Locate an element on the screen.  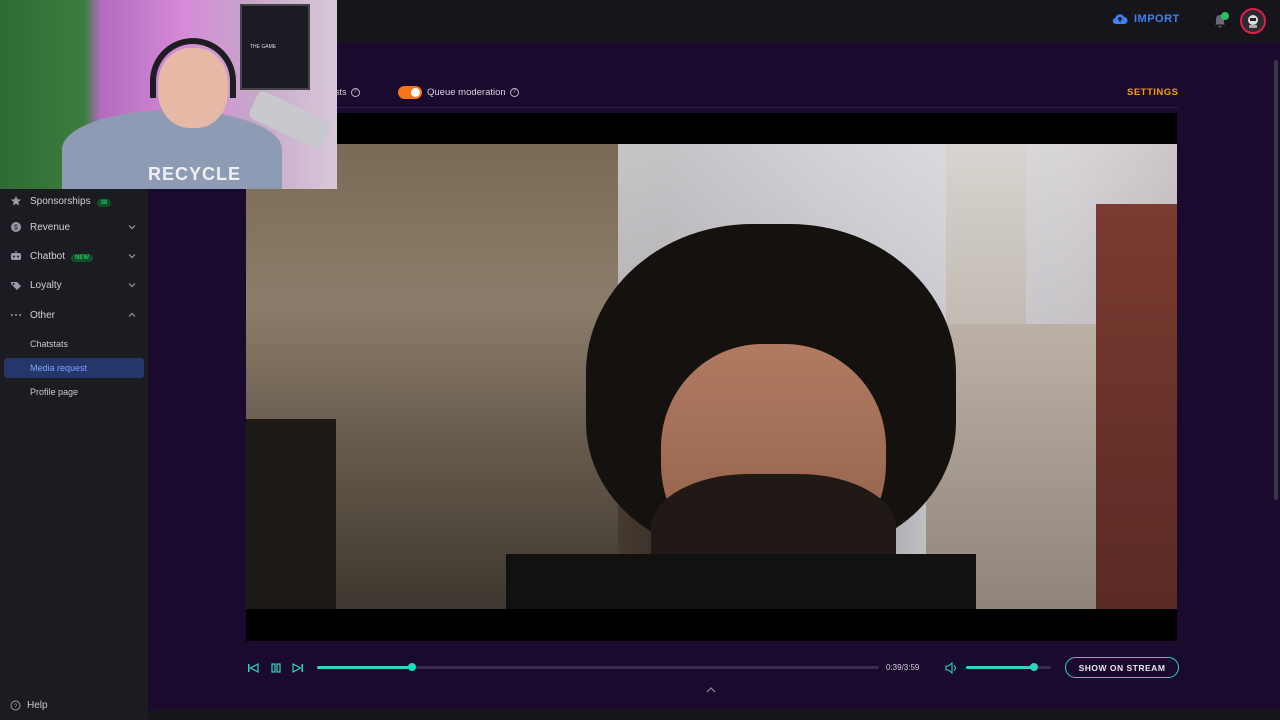
sidebar-item-label: Revenue is located at coordinates (50, 227).